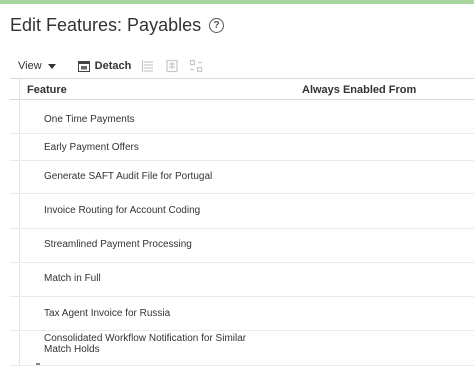  What do you see at coordinates (148, 66) in the screenshot?
I see `freeze-icon` at bounding box center [148, 66].